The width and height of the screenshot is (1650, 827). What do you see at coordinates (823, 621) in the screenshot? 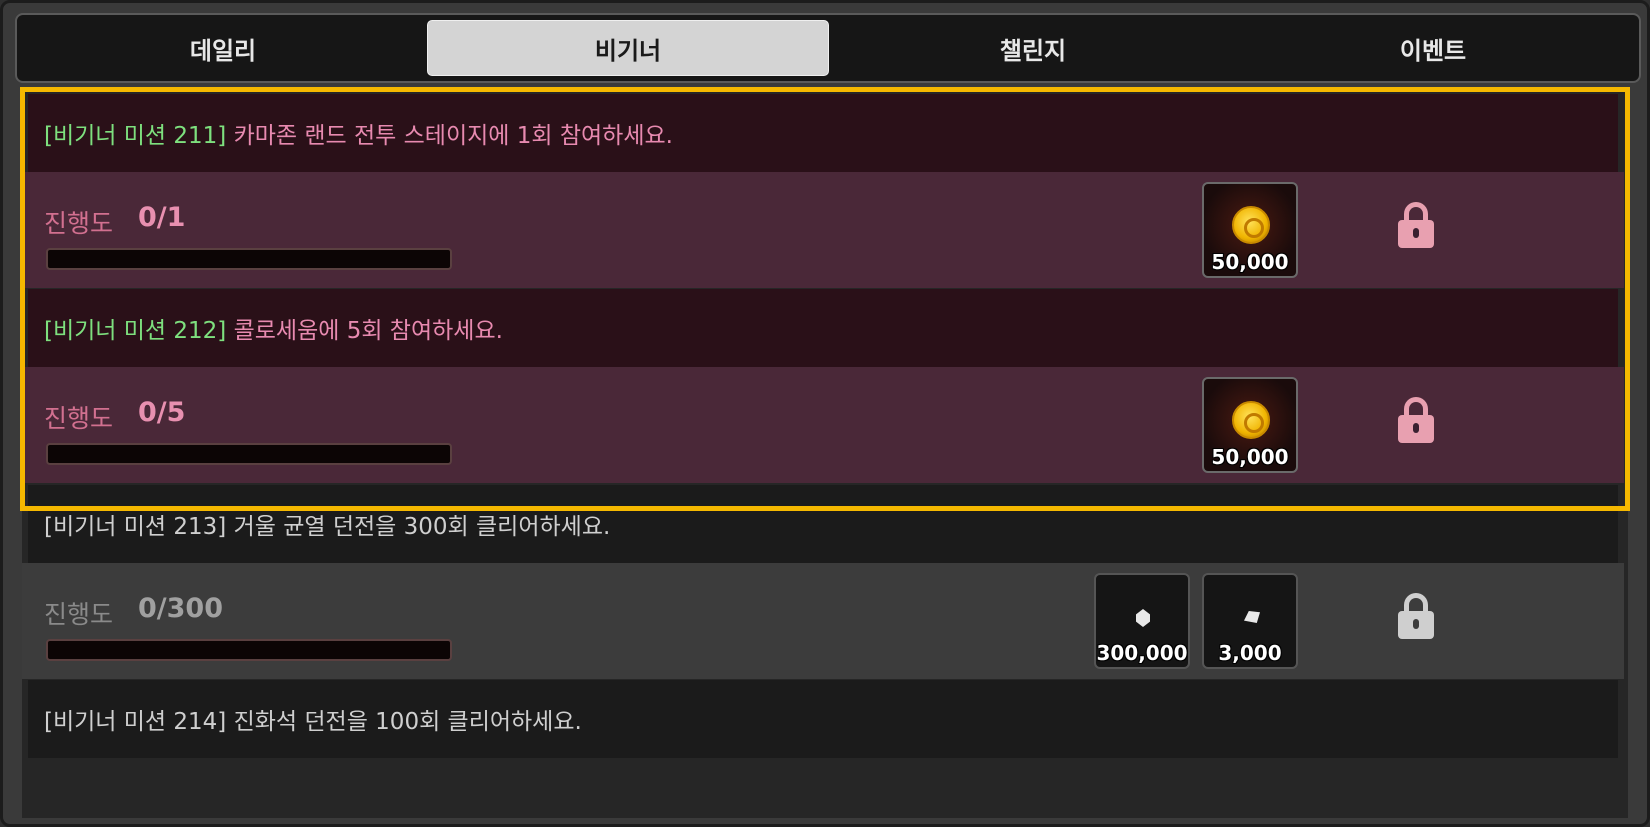
I see `mission-body: 진행도 0/300 300,000 3,000` at bounding box center [823, 621].